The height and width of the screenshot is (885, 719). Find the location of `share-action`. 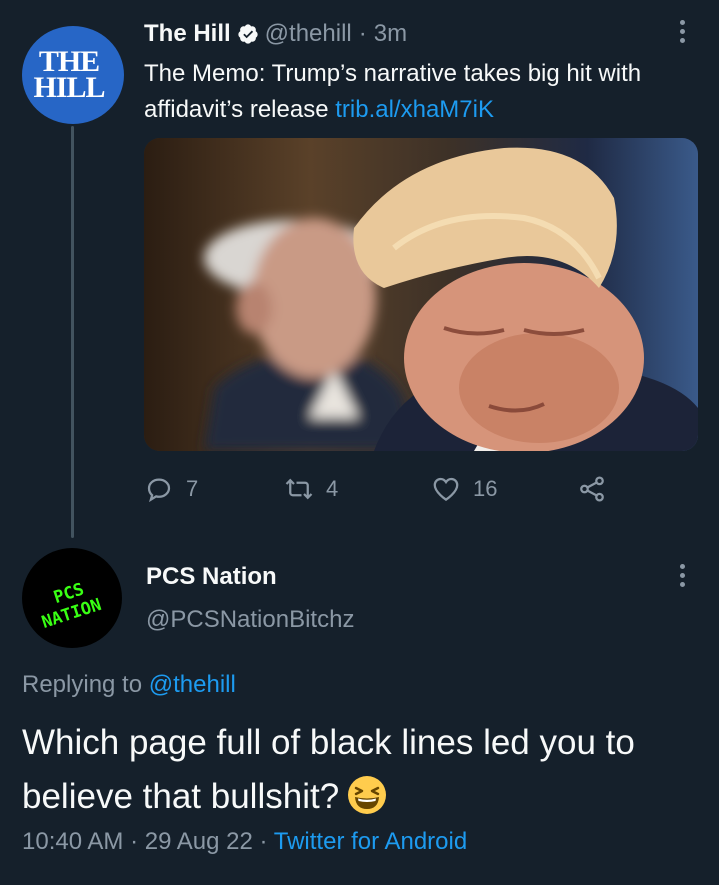

share-action is located at coordinates (598, 489).